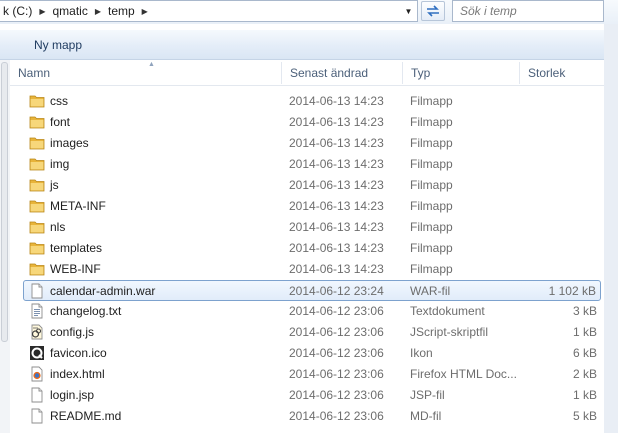 Image resolution: width=618 pixels, height=433 pixels. I want to click on breadcrumb-qmatic: qmatic ▶, so click(80, 11).